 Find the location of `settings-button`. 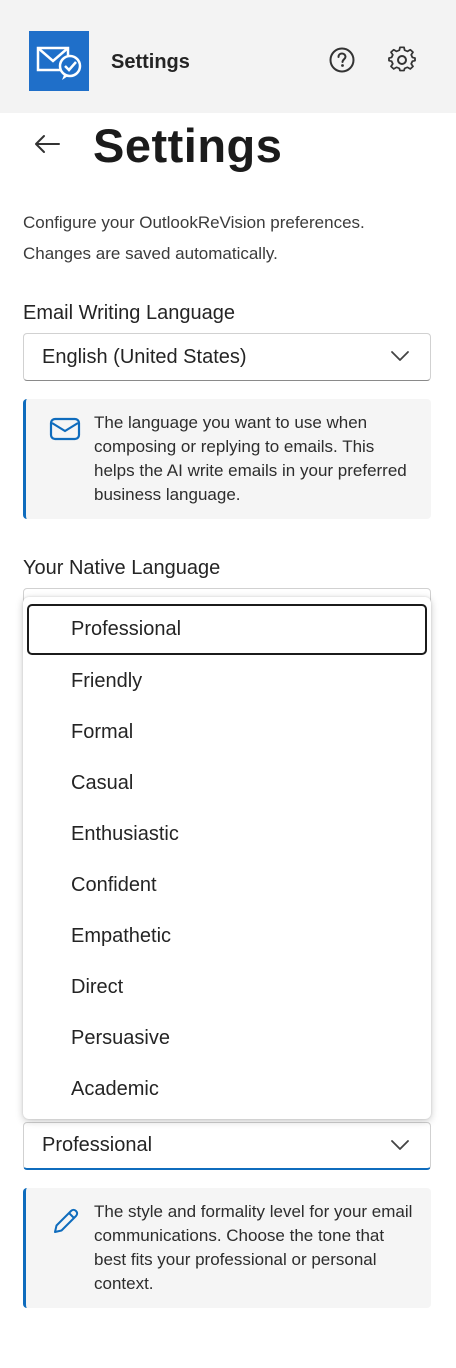

settings-button is located at coordinates (402, 60).